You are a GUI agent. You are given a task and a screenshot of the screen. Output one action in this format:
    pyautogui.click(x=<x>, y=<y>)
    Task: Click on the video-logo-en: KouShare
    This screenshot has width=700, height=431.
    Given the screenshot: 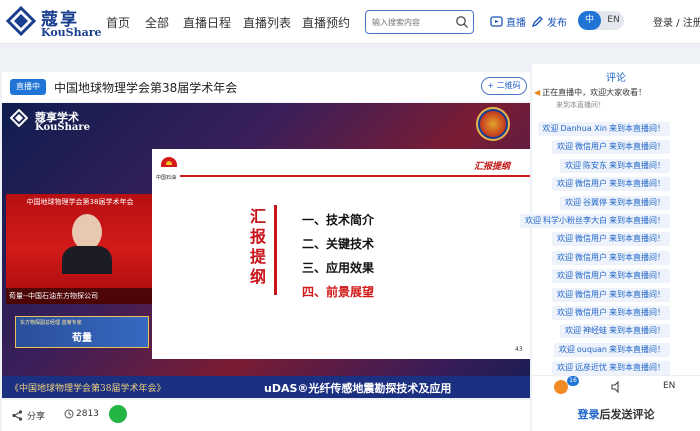 What is the action you would take?
    pyautogui.click(x=63, y=127)
    